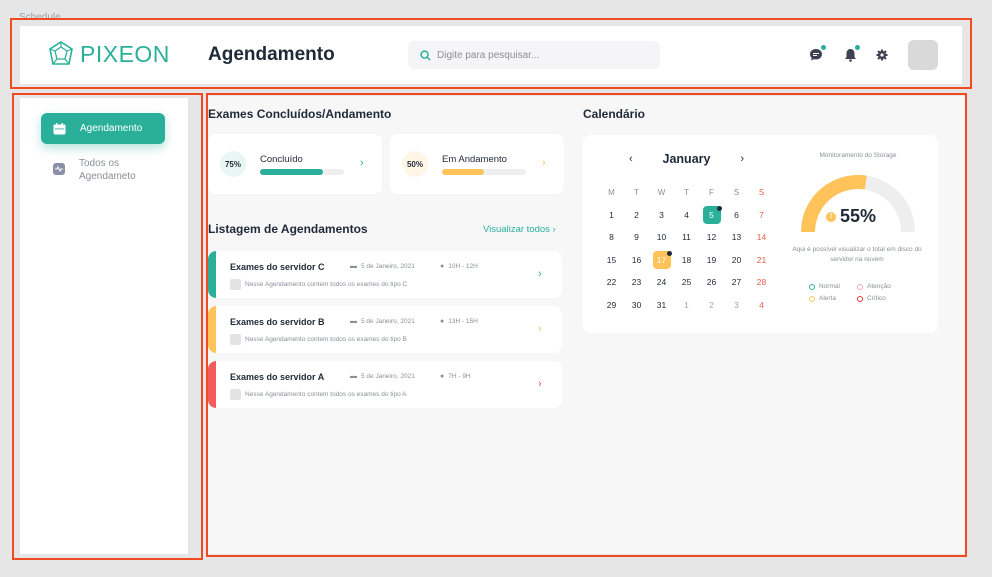 Image resolution: width=992 pixels, height=577 pixels. Describe the element at coordinates (833, 286) in the screenshot. I see `legend-item: Normal` at that location.